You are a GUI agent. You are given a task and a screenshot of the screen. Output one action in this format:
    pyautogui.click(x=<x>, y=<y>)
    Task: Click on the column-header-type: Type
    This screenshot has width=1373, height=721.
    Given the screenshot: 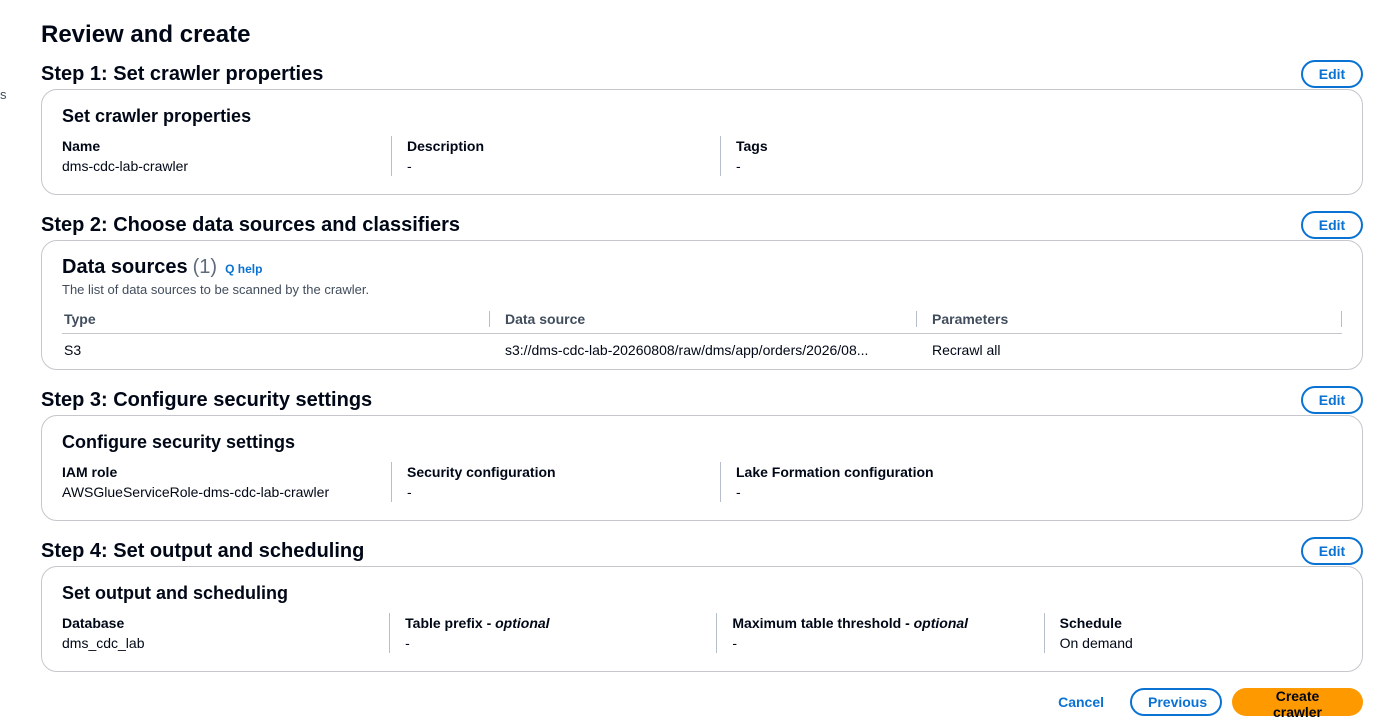 What is the action you would take?
    pyautogui.click(x=282, y=319)
    